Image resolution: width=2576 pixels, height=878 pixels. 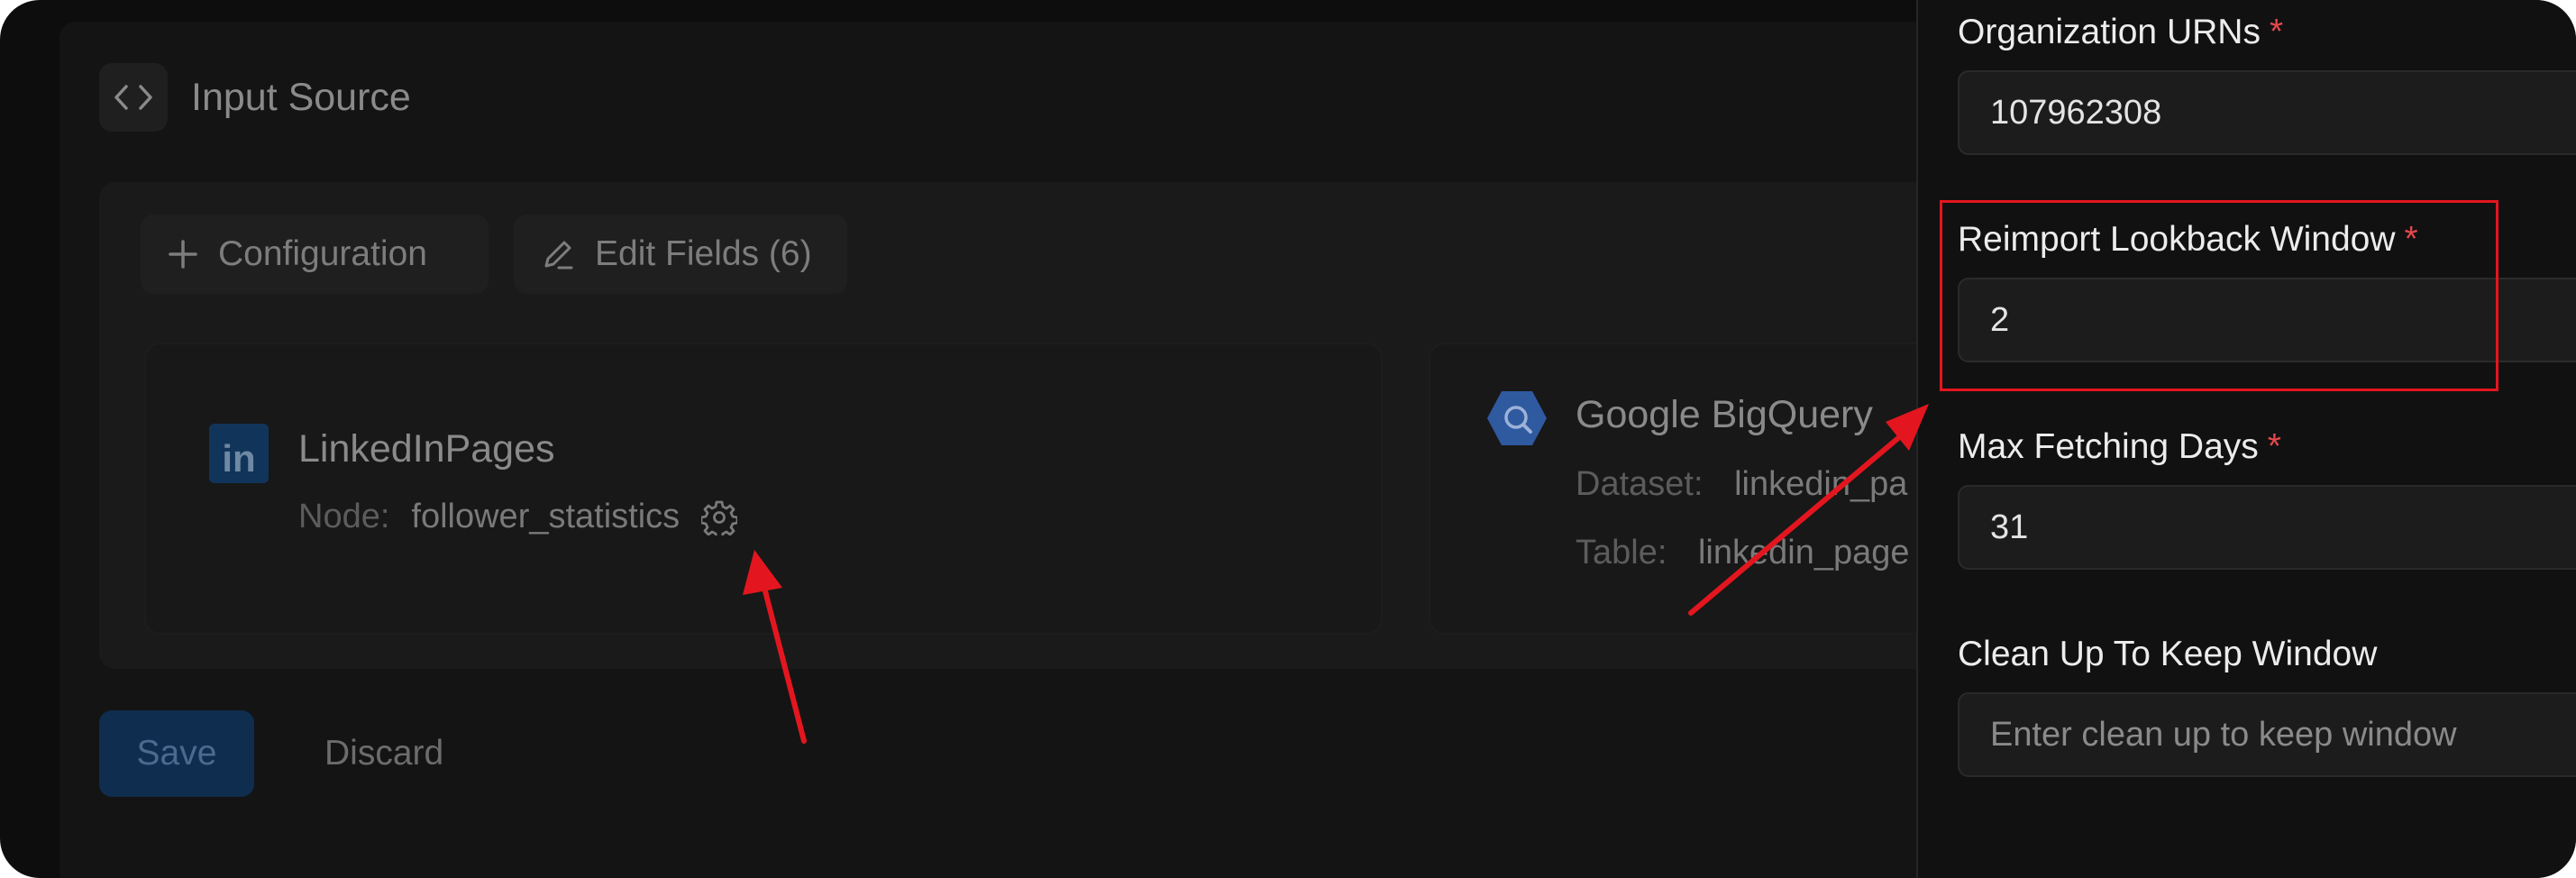 I want to click on annotation-arrow-to-field, so click(x=1808, y=510).